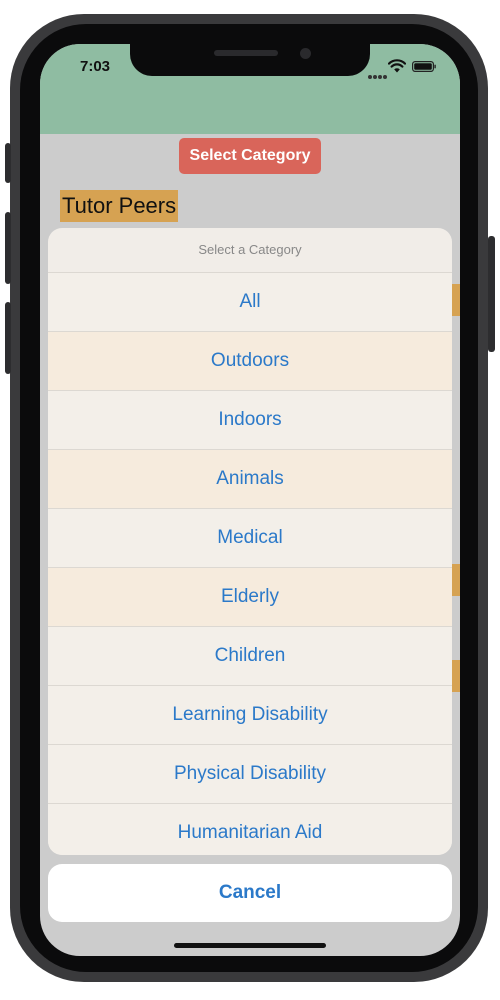 The image size is (500, 1000). Describe the element at coordinates (250, 420) in the screenshot. I see `category-option-indoors: Indoors` at that location.